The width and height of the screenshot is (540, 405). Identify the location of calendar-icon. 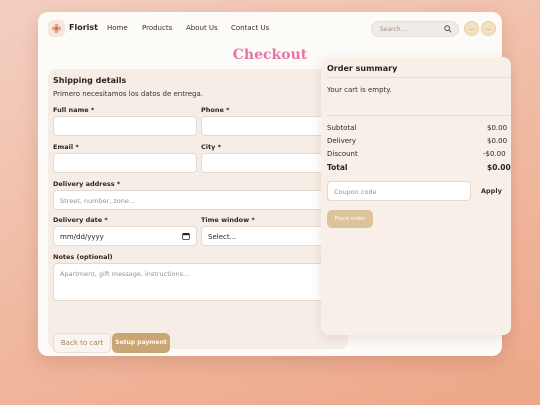
(186, 236).